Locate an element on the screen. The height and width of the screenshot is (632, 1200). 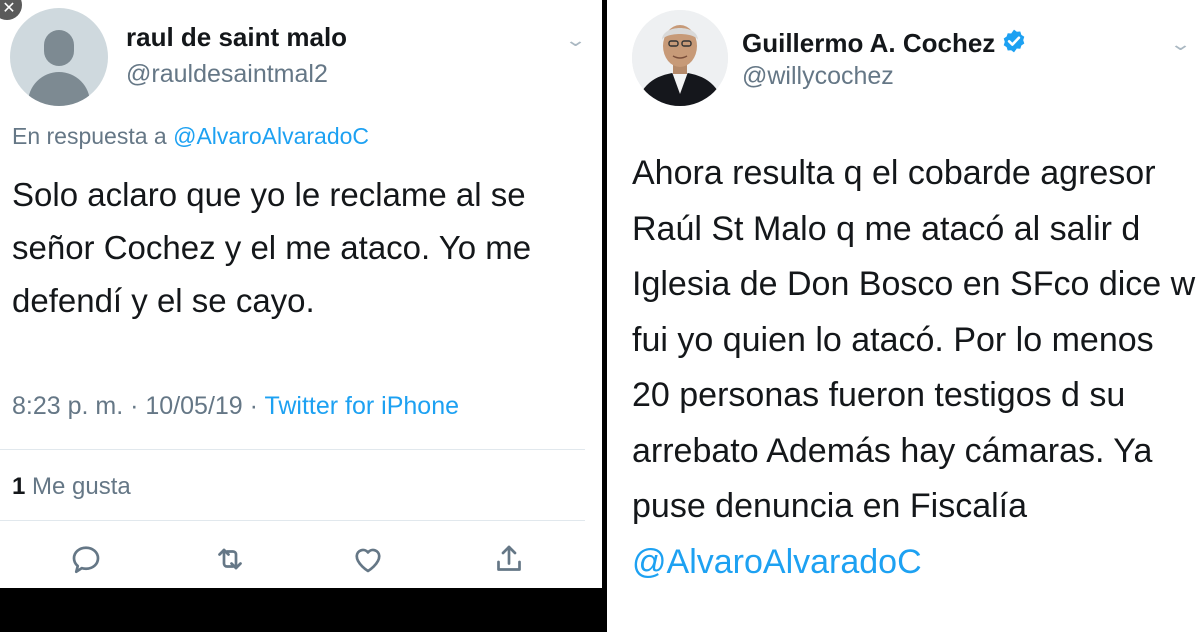
reply-context: En respuesta a @AlvaroAlvaradoC is located at coordinates (190, 136).